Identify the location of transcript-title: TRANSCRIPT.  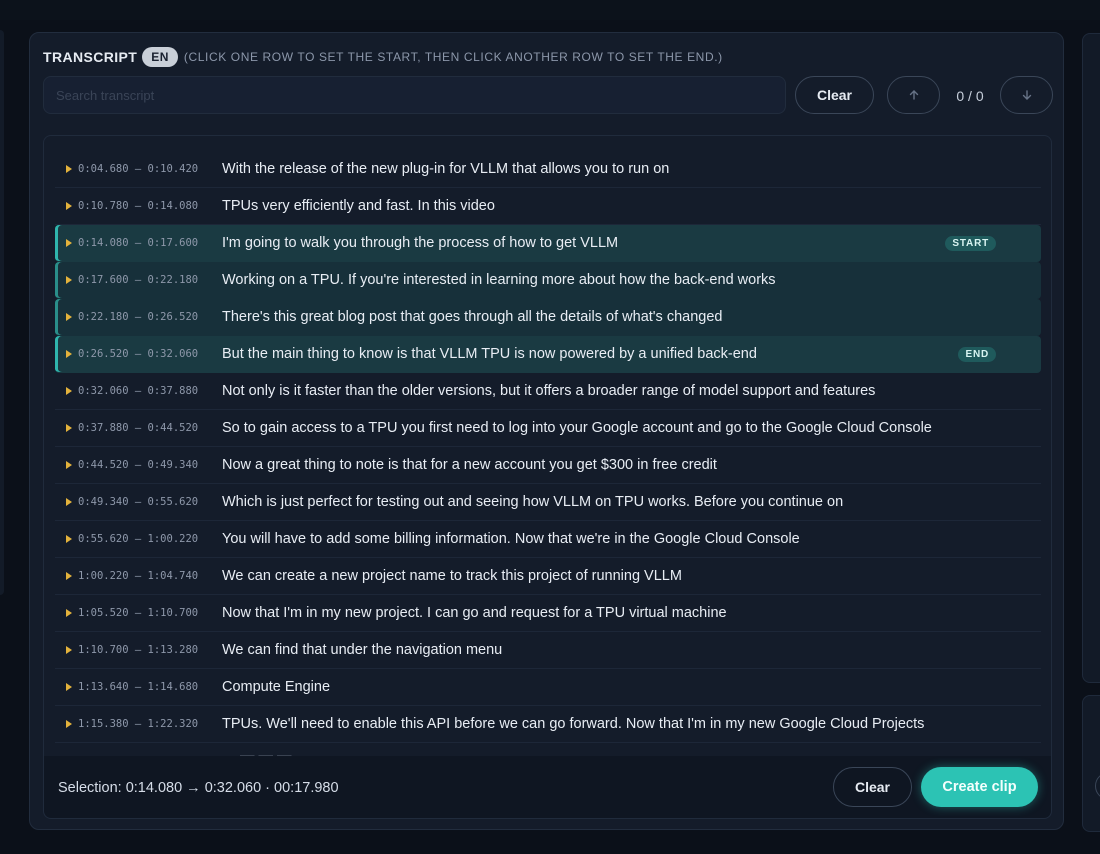
(90, 57).